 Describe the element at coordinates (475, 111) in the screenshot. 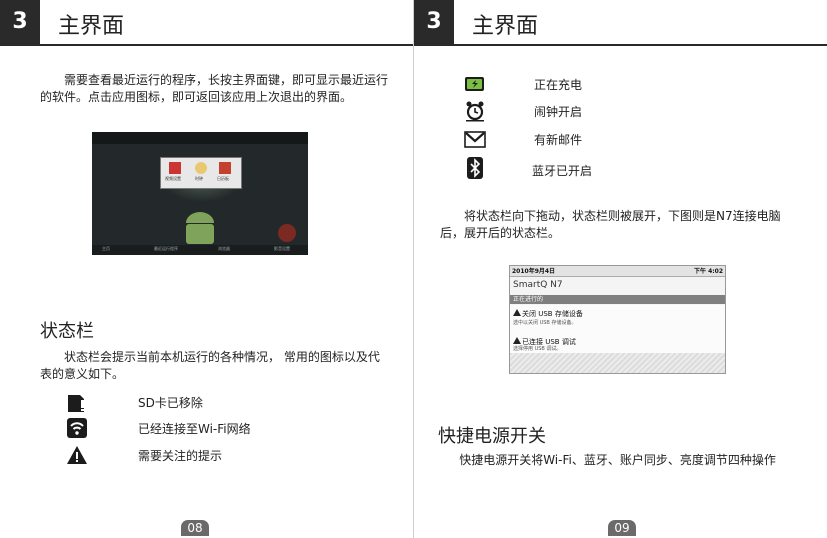

I see `alarm-clock-icon` at that location.